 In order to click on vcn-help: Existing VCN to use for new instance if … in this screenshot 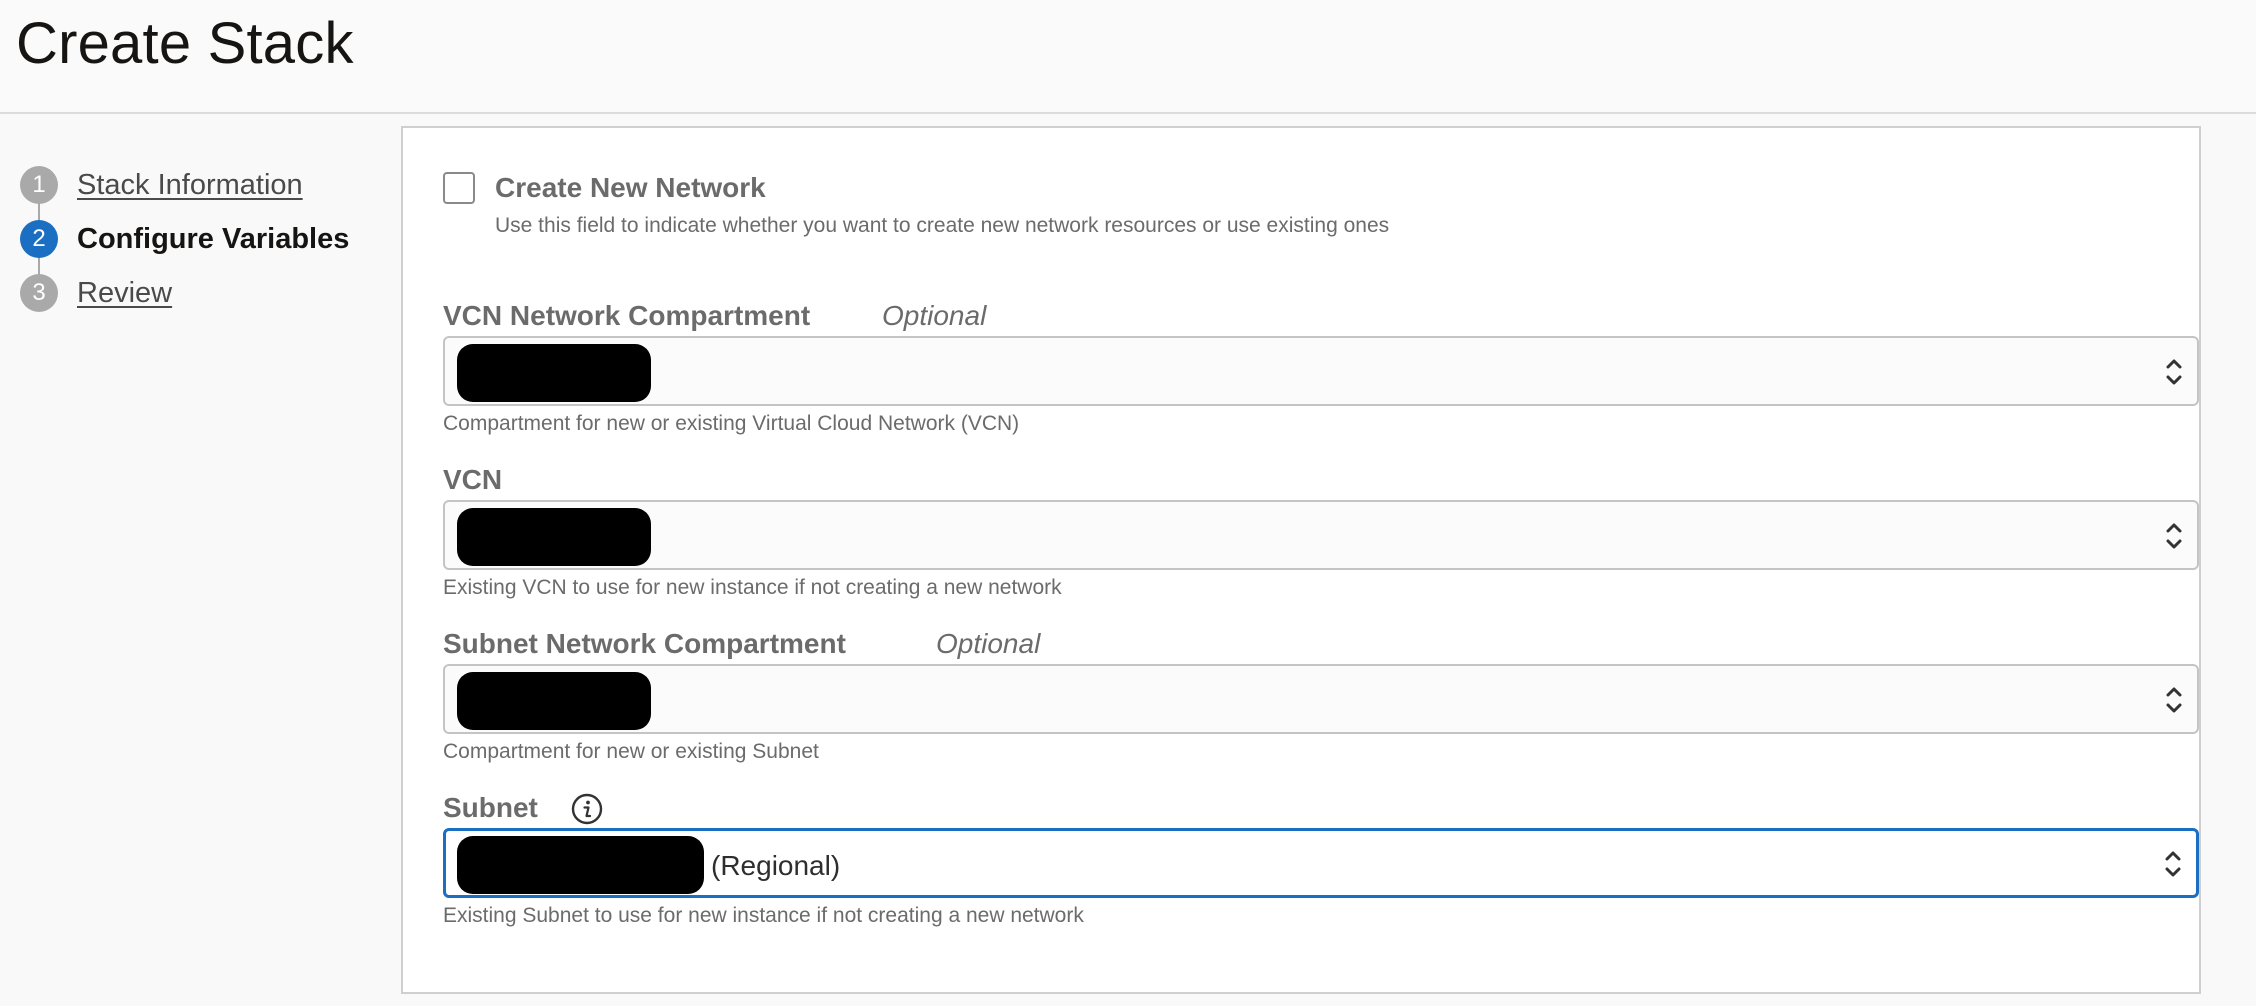, I will do `click(752, 587)`.